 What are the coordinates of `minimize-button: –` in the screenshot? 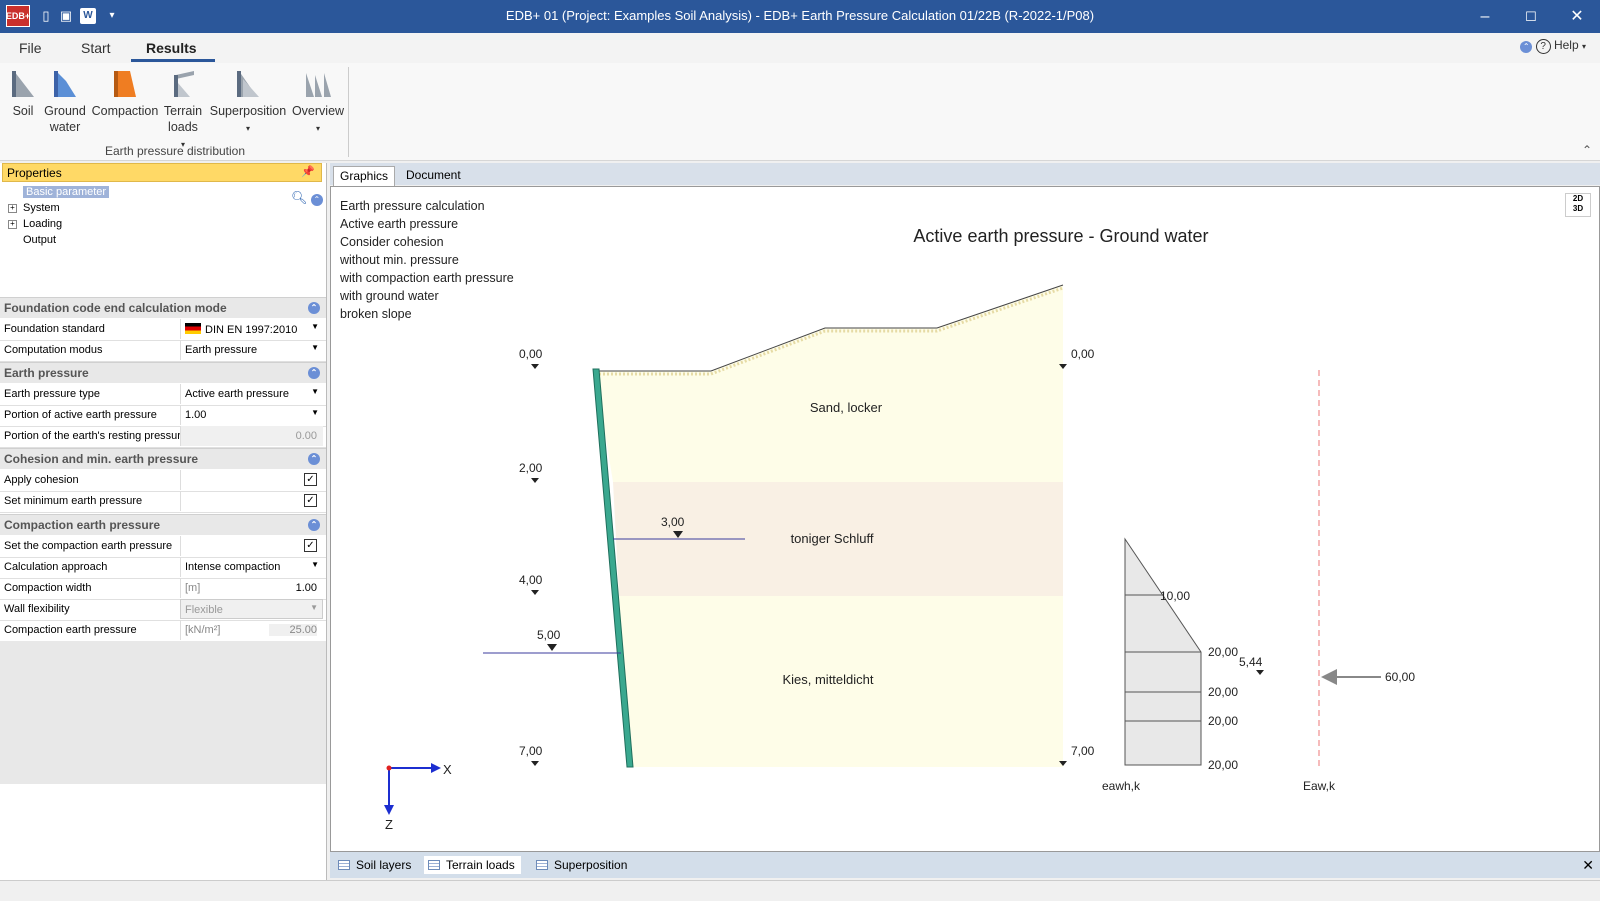 It's located at (1485, 16).